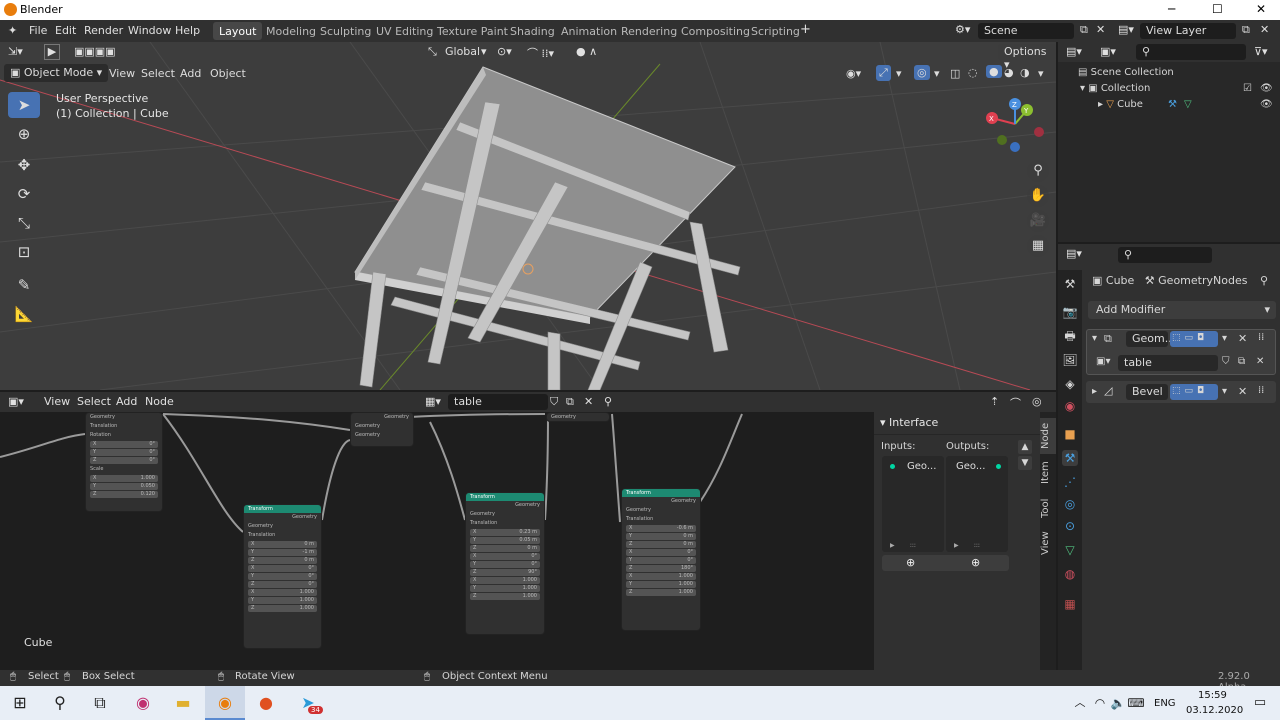 The width and height of the screenshot is (1280, 720). Describe the element at coordinates (505, 532) in the screenshot. I see `node-field: X 0.23 m` at that location.